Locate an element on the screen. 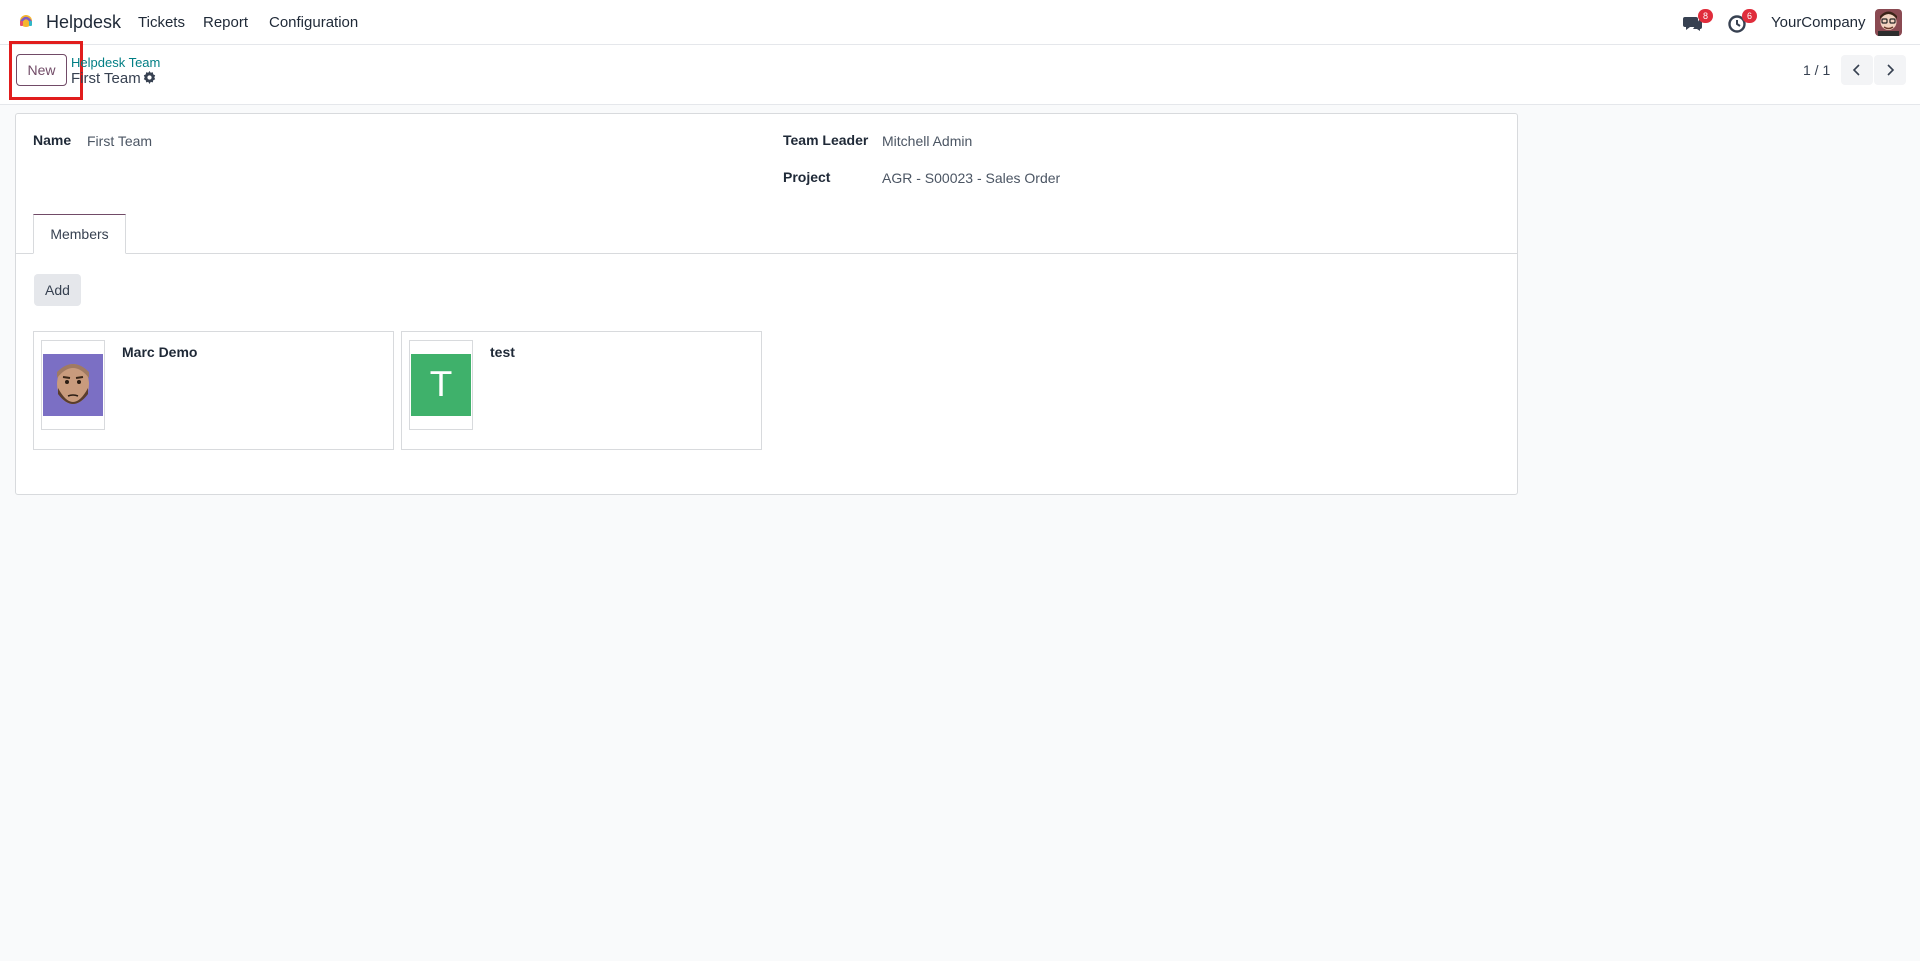 The height and width of the screenshot is (961, 1920). member-card: Marc Demo is located at coordinates (213, 390).